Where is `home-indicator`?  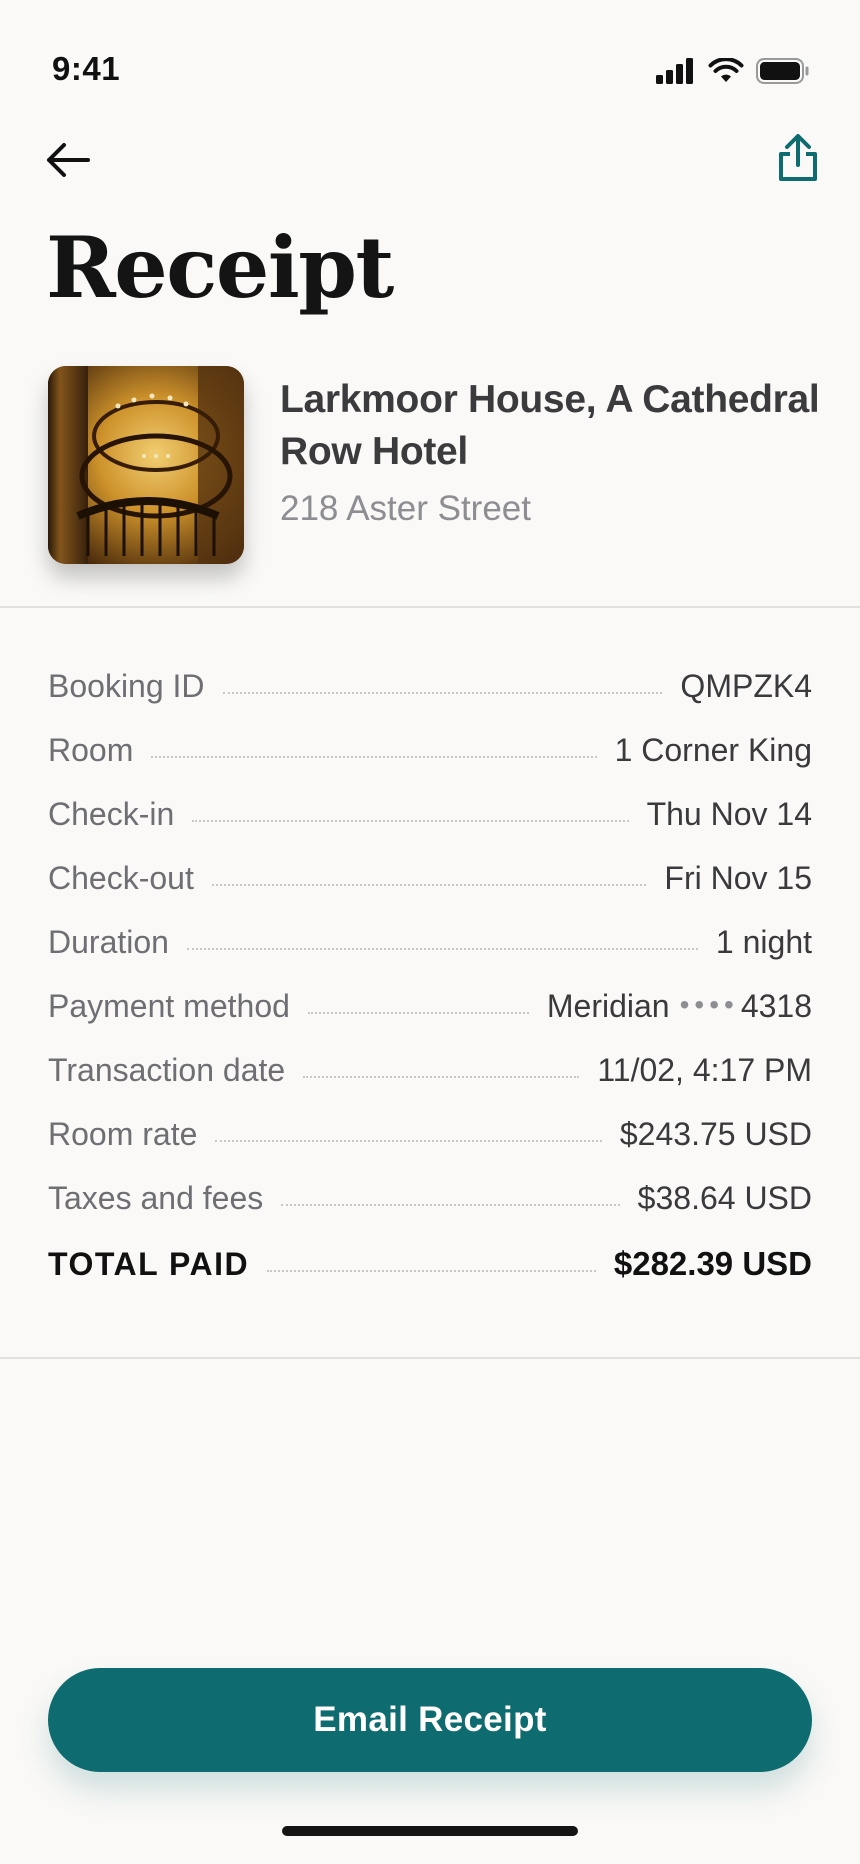
home-indicator is located at coordinates (430, 1831).